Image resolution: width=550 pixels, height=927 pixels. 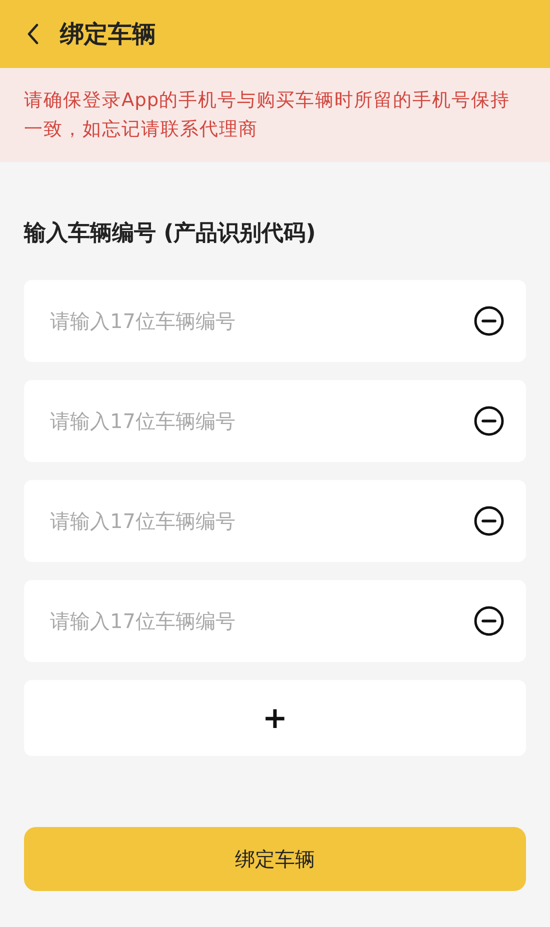 I want to click on section-label: 输入车辆编号 (产品识别代码), so click(x=170, y=234).